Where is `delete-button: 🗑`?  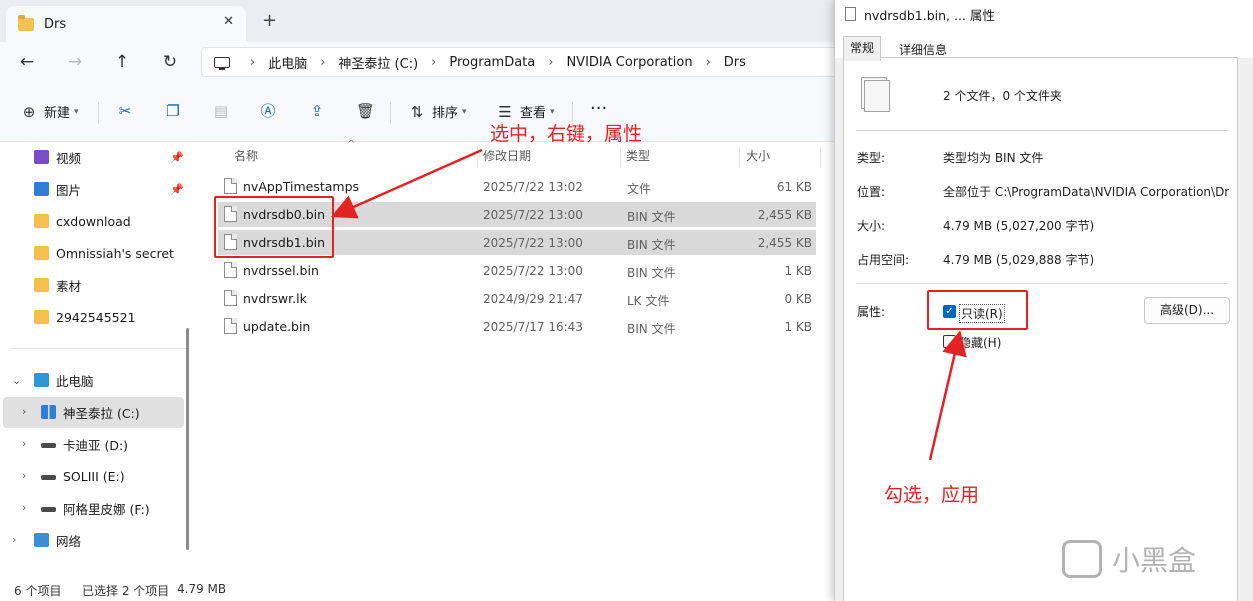 delete-button: 🗑 is located at coordinates (366, 111).